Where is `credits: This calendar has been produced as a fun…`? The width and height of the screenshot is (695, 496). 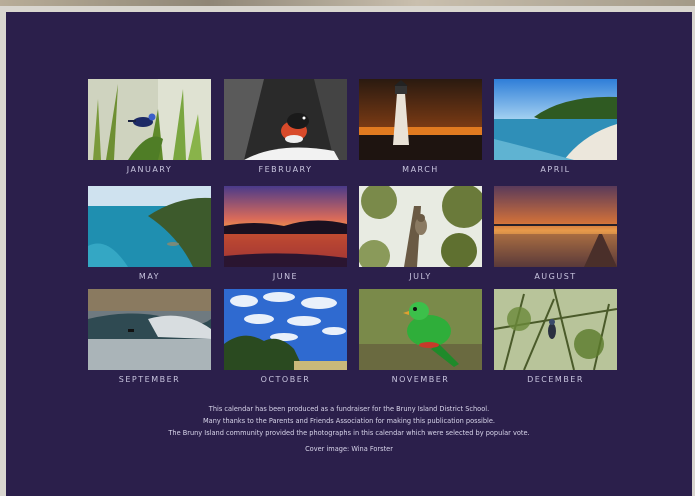 credits: This calendar has been produced as a fun… is located at coordinates (349, 430).